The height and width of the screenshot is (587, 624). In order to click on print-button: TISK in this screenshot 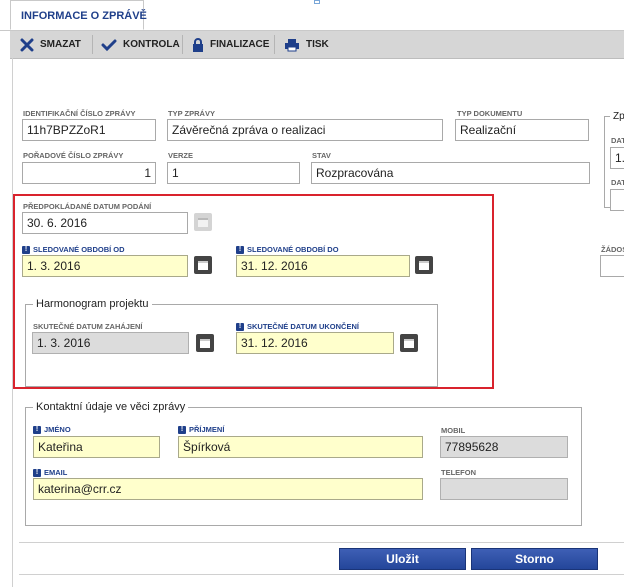, I will do `click(306, 44)`.